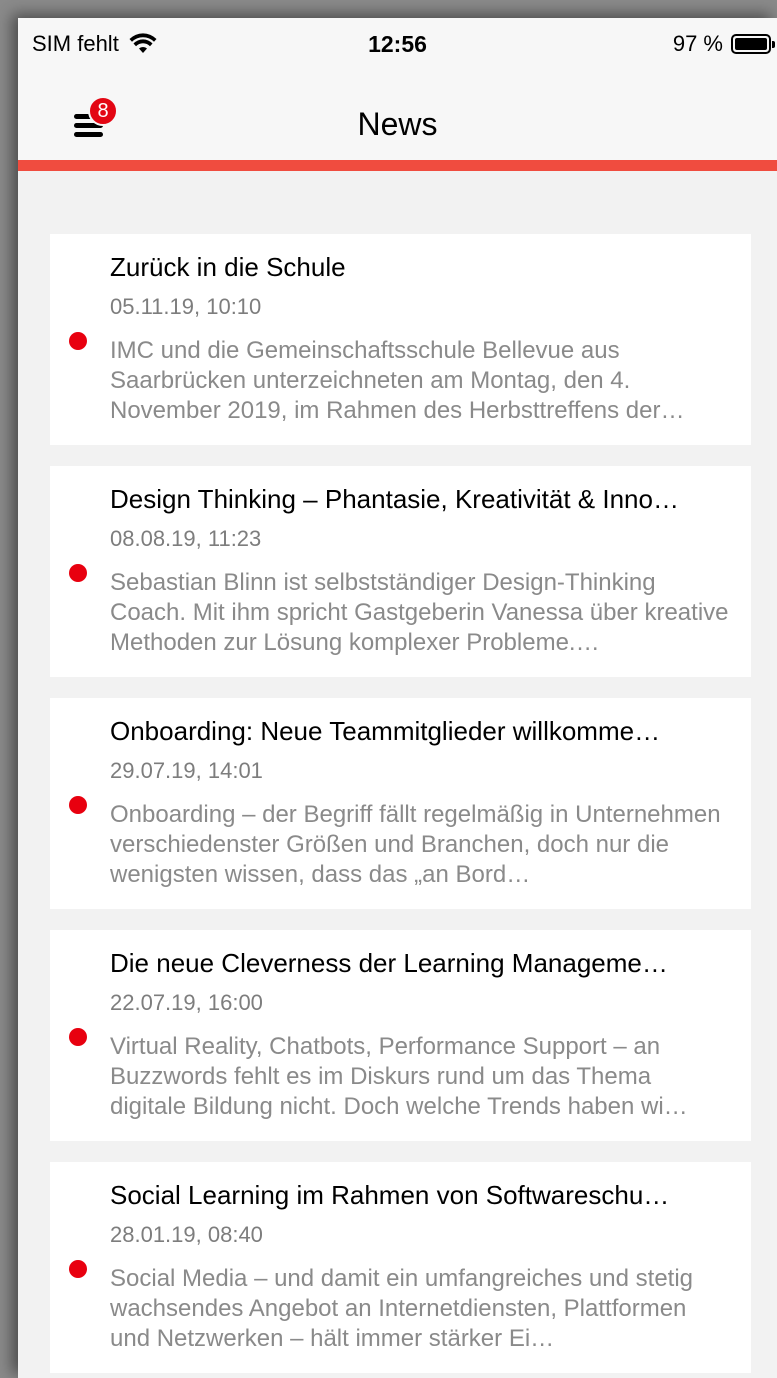 The width and height of the screenshot is (777, 1378). I want to click on navigation-bar: 8 News, so click(397, 122).